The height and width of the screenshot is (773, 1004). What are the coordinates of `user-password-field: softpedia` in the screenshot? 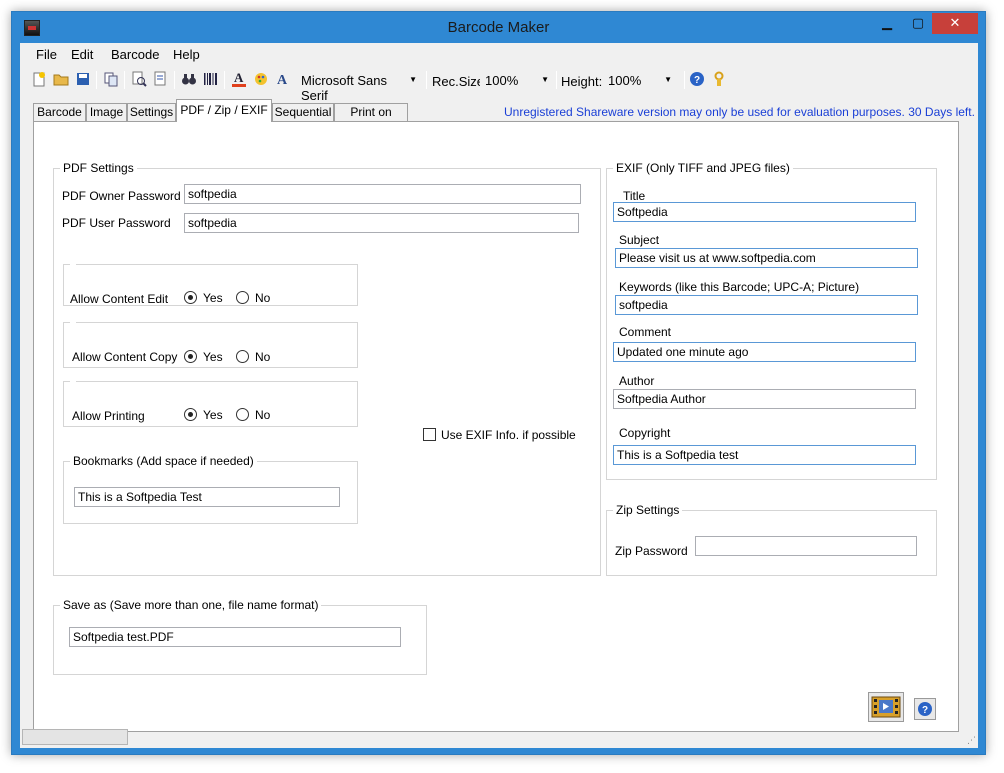 It's located at (381, 223).